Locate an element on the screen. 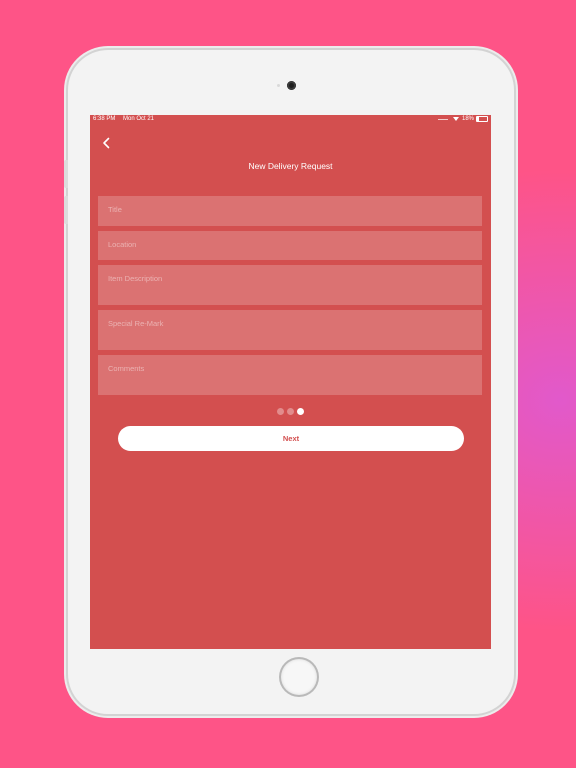 The width and height of the screenshot is (576, 768). front-camera is located at coordinates (291, 85).